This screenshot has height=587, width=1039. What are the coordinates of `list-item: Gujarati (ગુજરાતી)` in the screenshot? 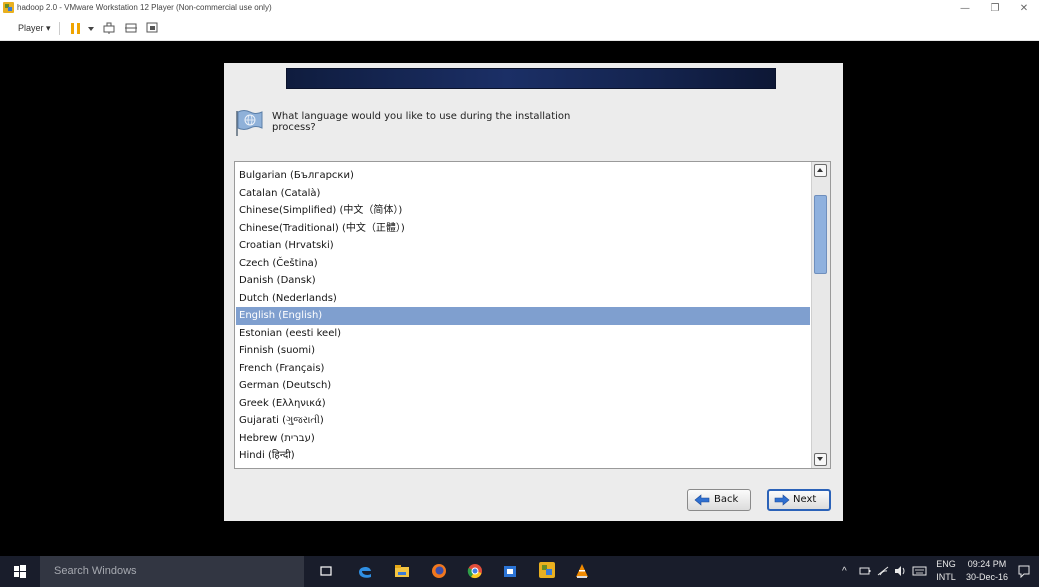 It's located at (523, 421).